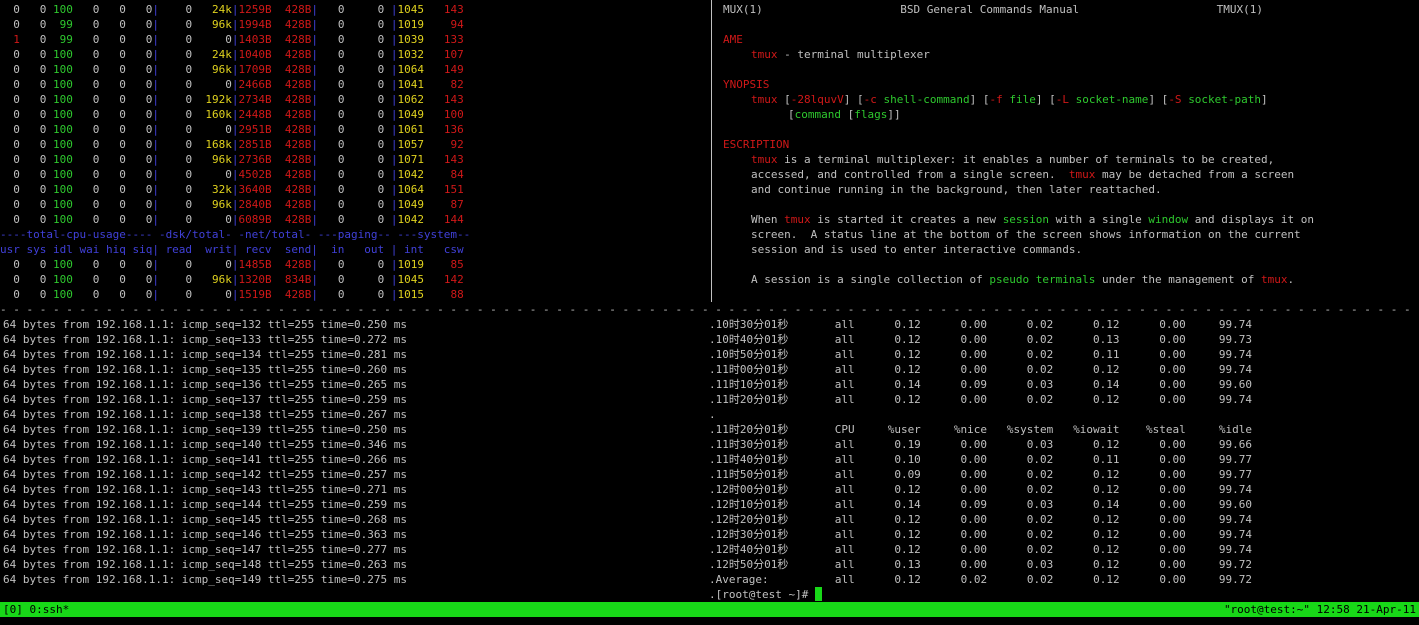 The width and height of the screenshot is (1419, 625). Describe the element at coordinates (712, 414) in the screenshot. I see `sar-line: .` at that location.